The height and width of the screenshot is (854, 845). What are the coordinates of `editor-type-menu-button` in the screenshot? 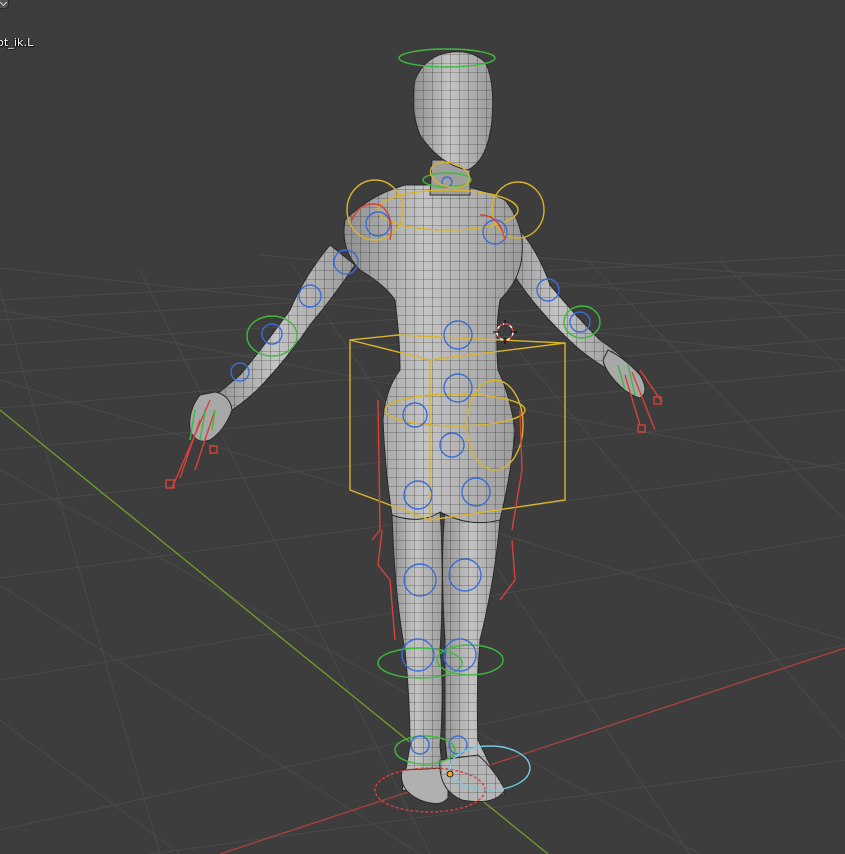 It's located at (4, 4).